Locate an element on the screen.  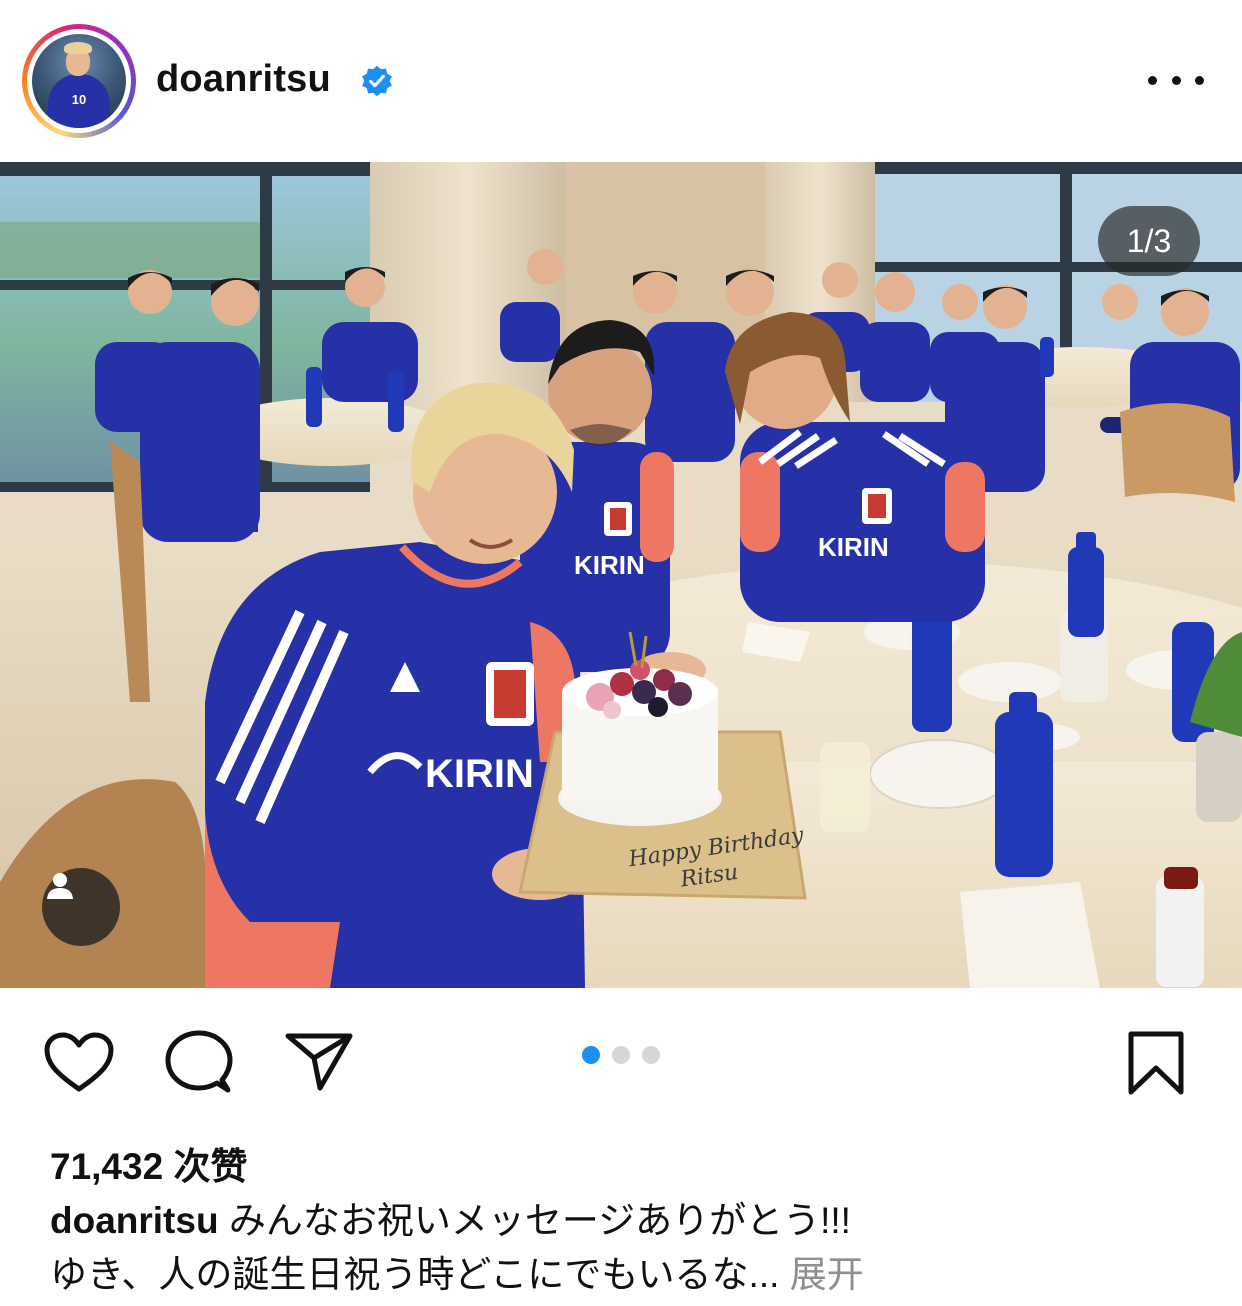
story-ring: 10 is located at coordinates (79, 81).